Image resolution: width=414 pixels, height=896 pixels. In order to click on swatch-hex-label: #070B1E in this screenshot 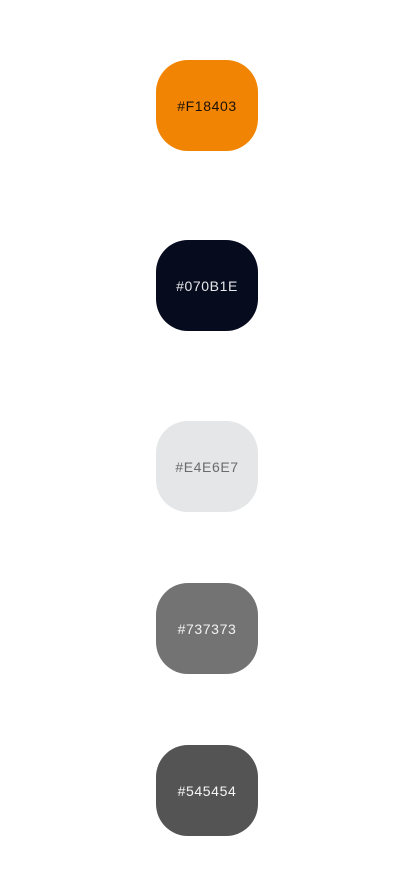, I will do `click(207, 285)`.